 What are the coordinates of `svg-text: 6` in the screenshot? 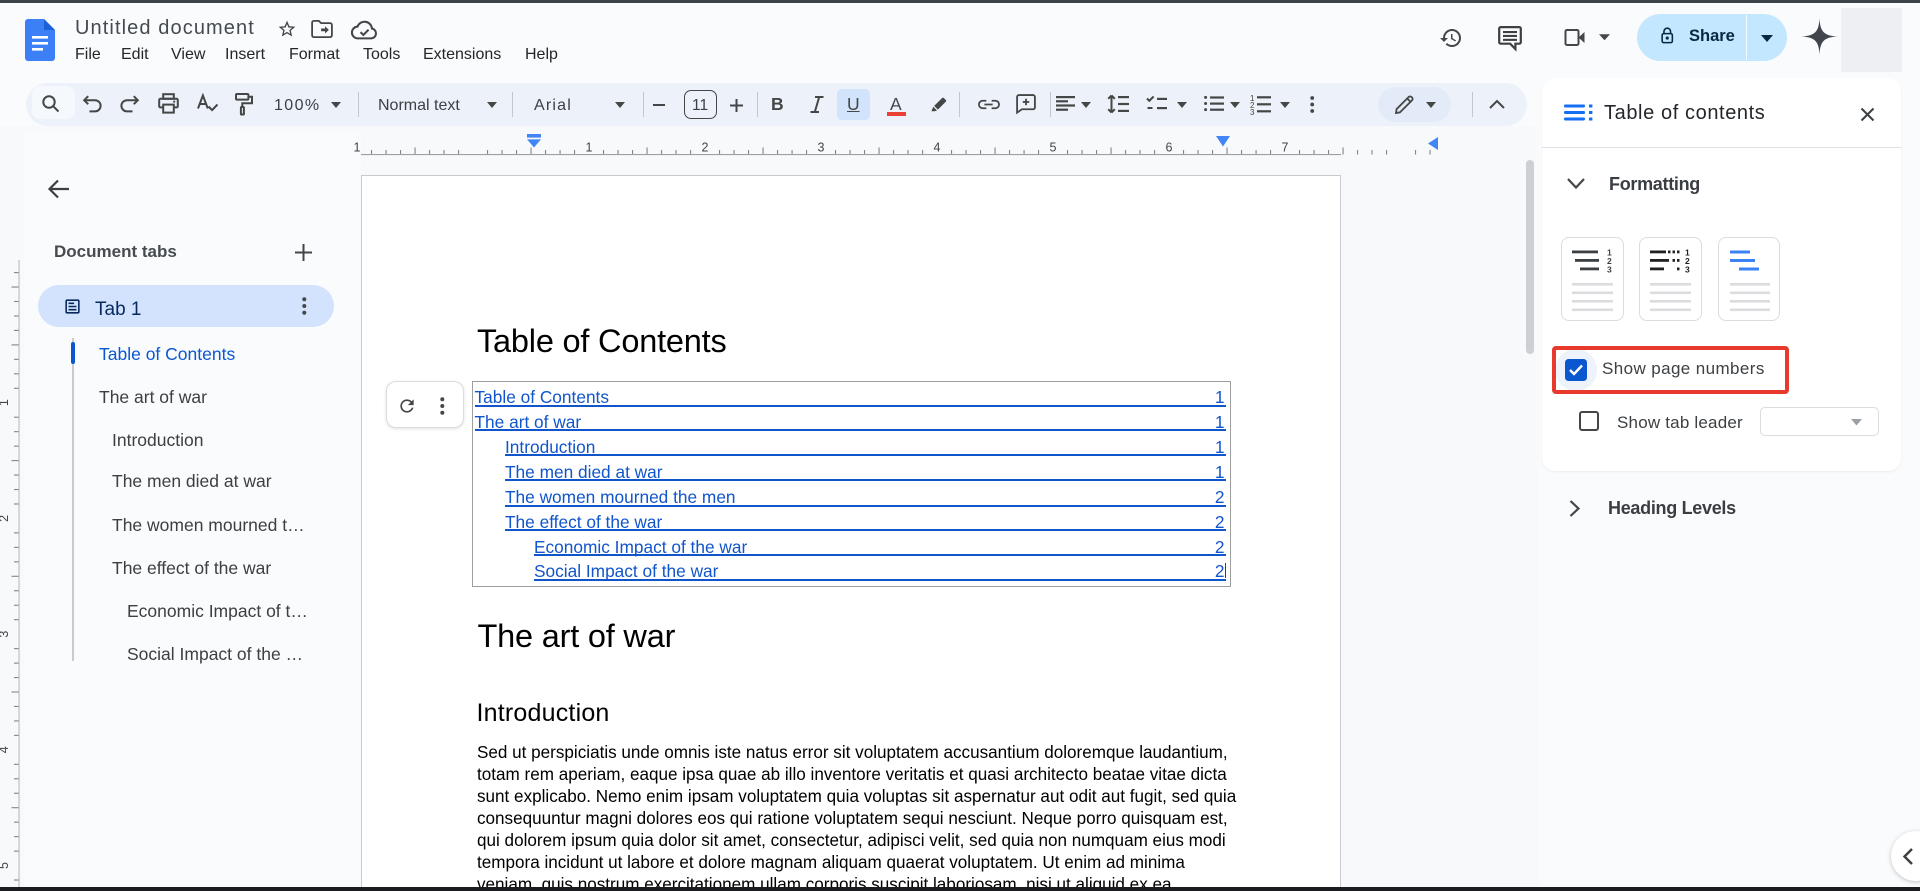 It's located at (1169, 148).